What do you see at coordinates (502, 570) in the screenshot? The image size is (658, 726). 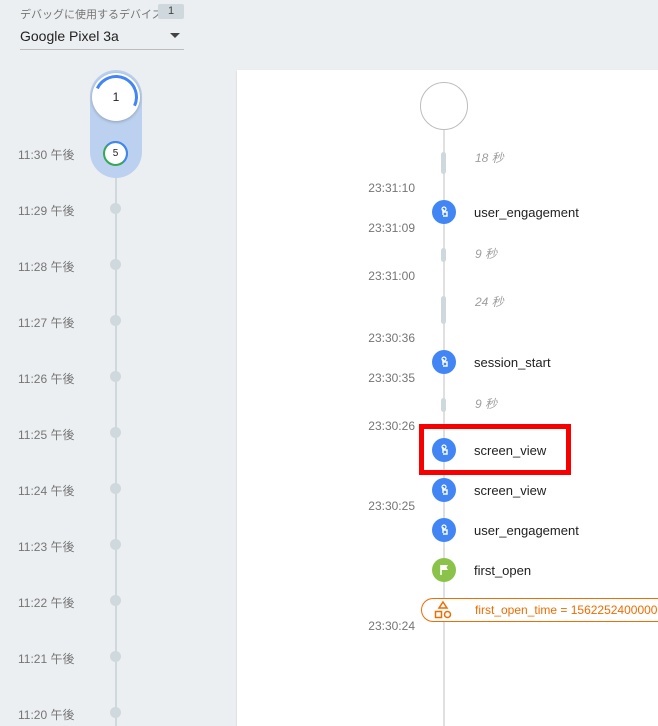 I see `event-first-open: first_open` at bounding box center [502, 570].